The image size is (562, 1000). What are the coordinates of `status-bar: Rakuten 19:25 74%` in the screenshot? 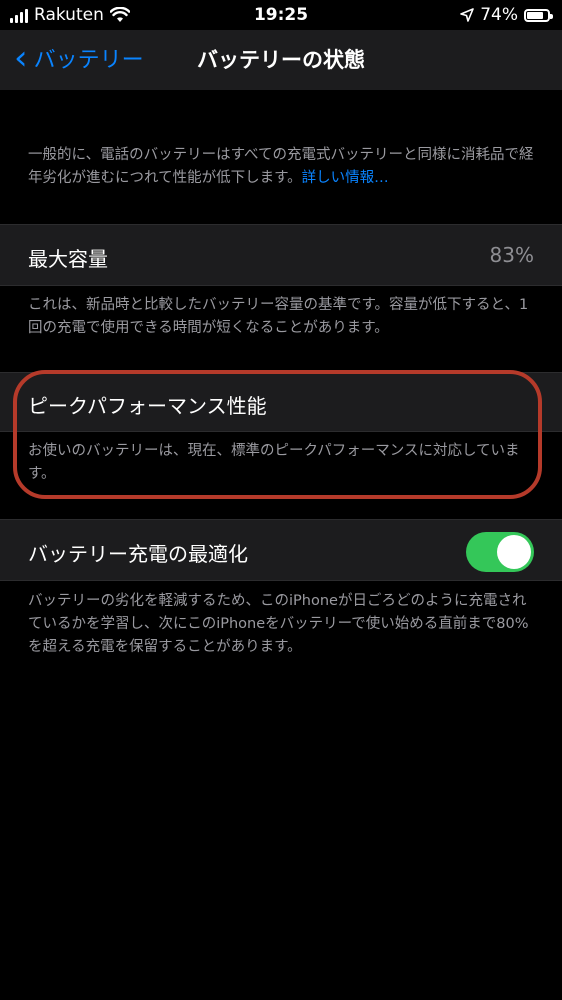 It's located at (281, 15).